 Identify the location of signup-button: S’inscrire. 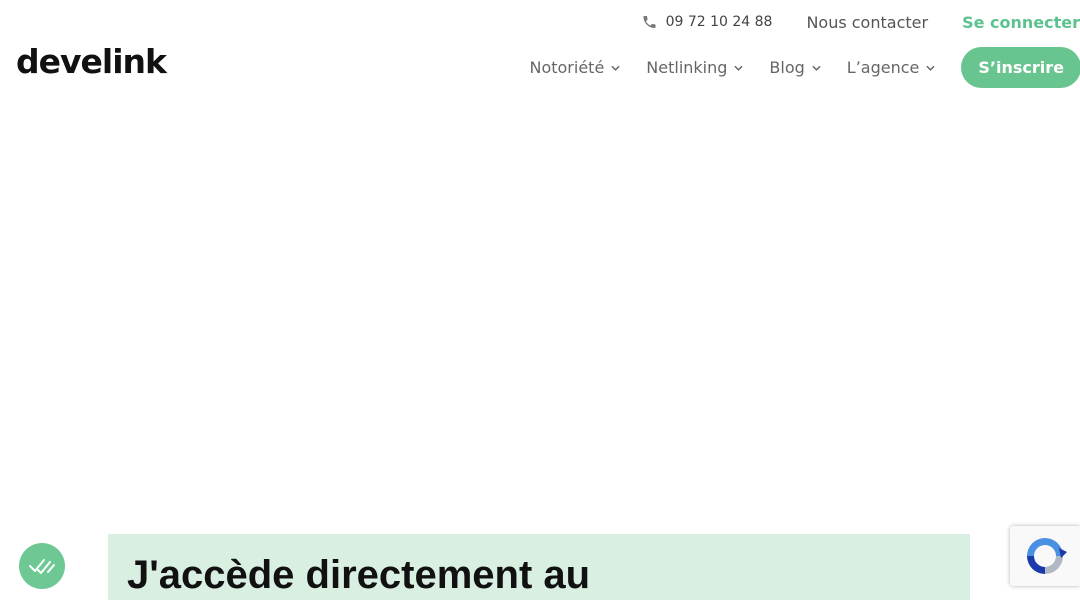
(1020, 67).